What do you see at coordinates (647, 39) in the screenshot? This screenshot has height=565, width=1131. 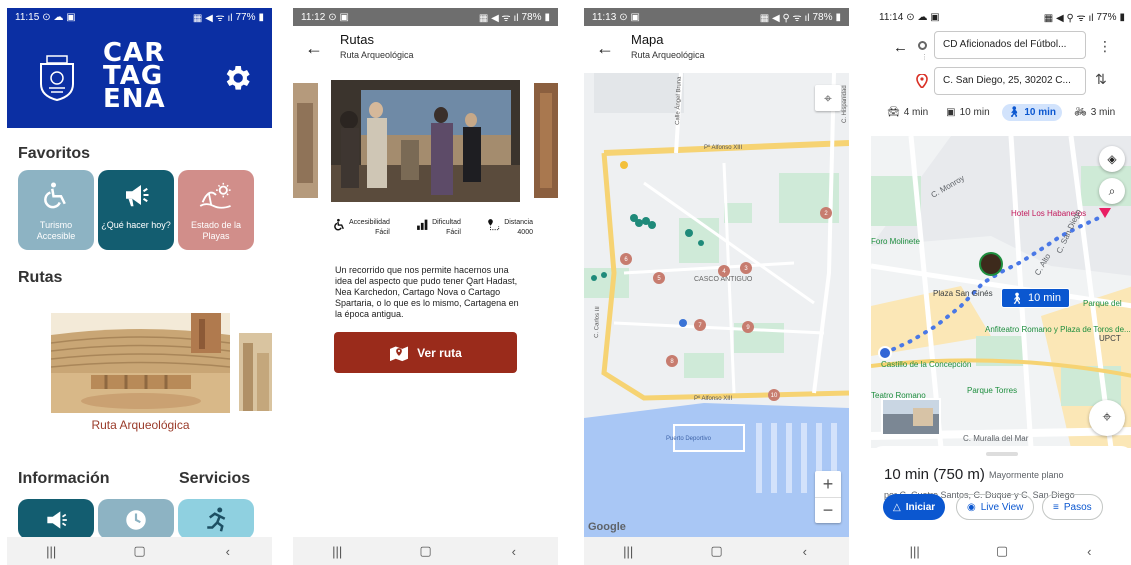 I see `page-title: Mapa` at bounding box center [647, 39].